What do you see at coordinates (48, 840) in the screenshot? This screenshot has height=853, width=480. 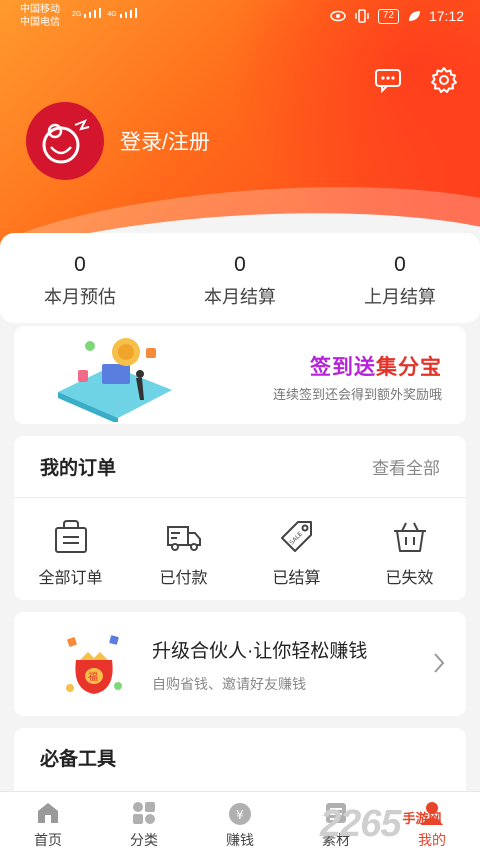 I see `nav-label: 首页` at bounding box center [48, 840].